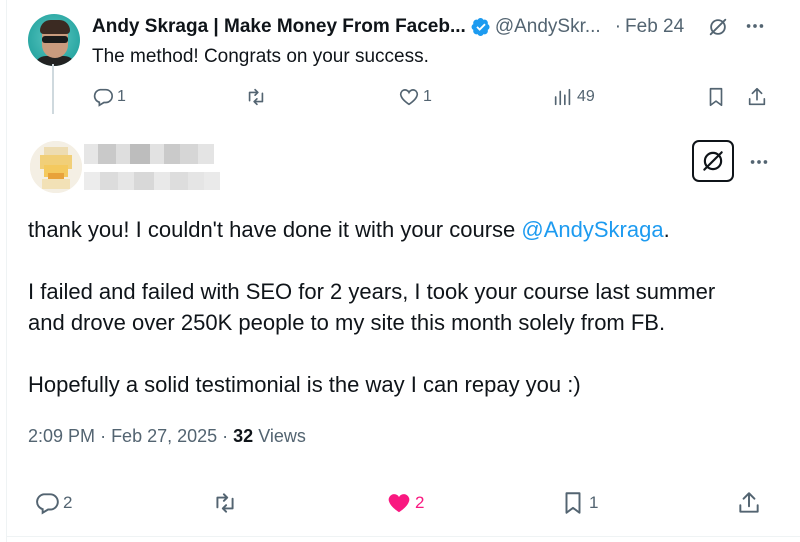  I want to click on tweet-meta: 2:09 PM · Feb 27, 2025 · 32 Views, so click(167, 436).